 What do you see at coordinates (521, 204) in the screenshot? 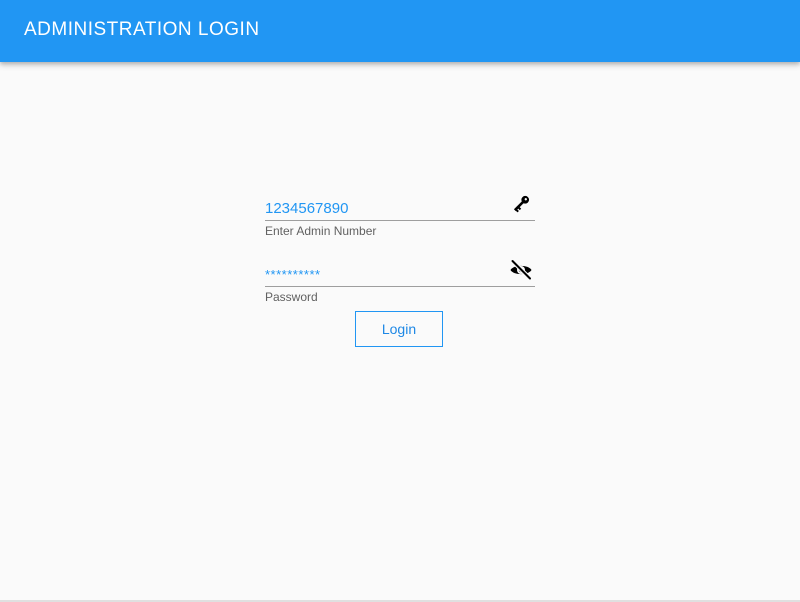
I see `key-icon` at bounding box center [521, 204].